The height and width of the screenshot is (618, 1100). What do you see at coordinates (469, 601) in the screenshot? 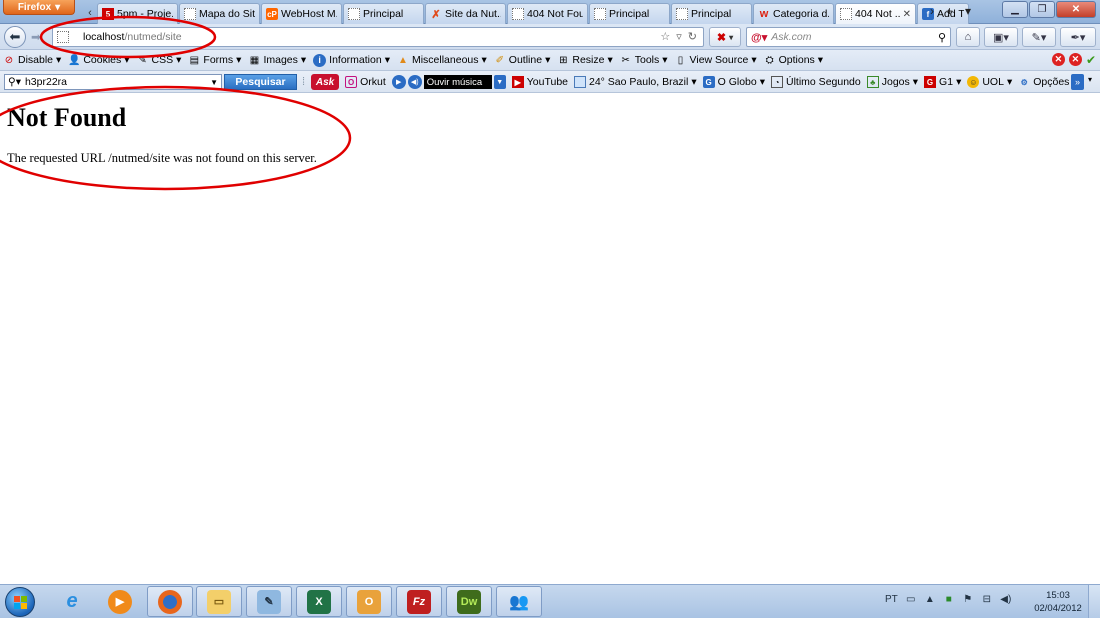
I see `dreamweaver-icon: Dw` at bounding box center [469, 601].